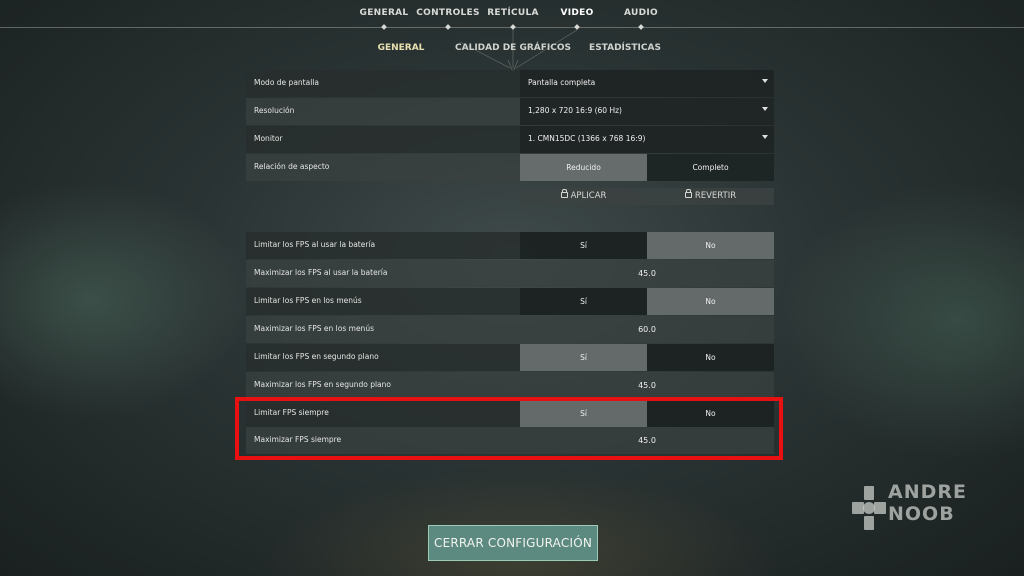 The width and height of the screenshot is (1024, 576). What do you see at coordinates (308, 300) in the screenshot?
I see `setting-label: Limitar los FPS en los menús` at bounding box center [308, 300].